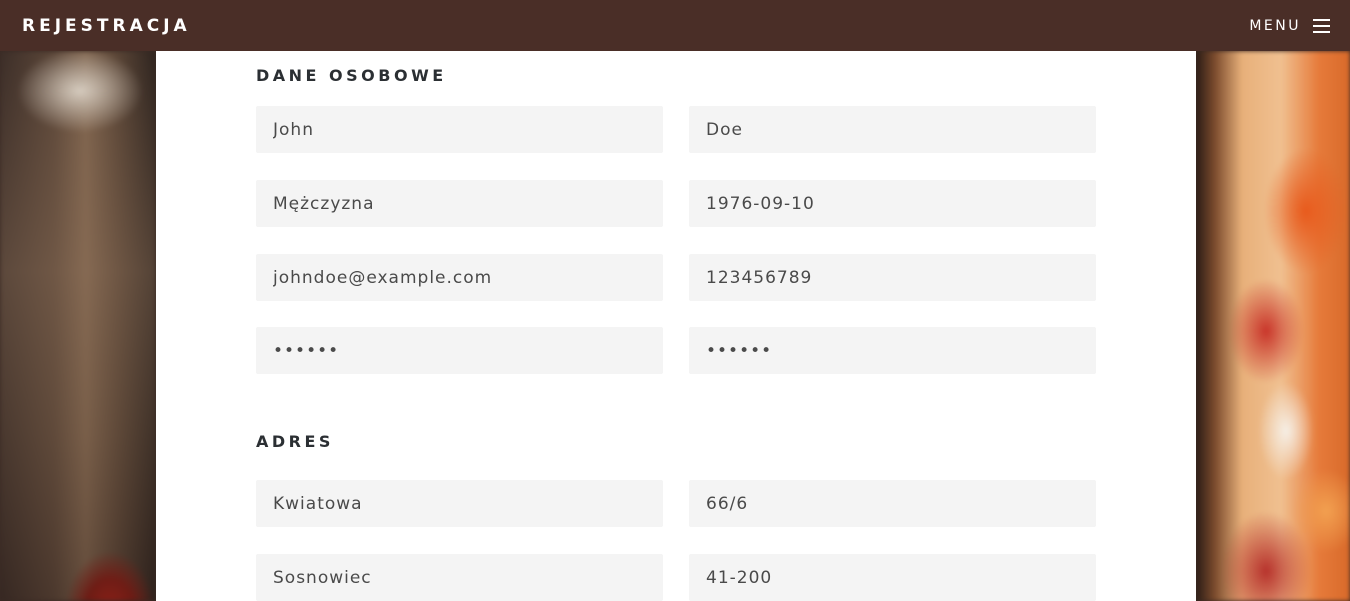 The height and width of the screenshot is (601, 1350). I want to click on password-confirm-field, so click(892, 350).